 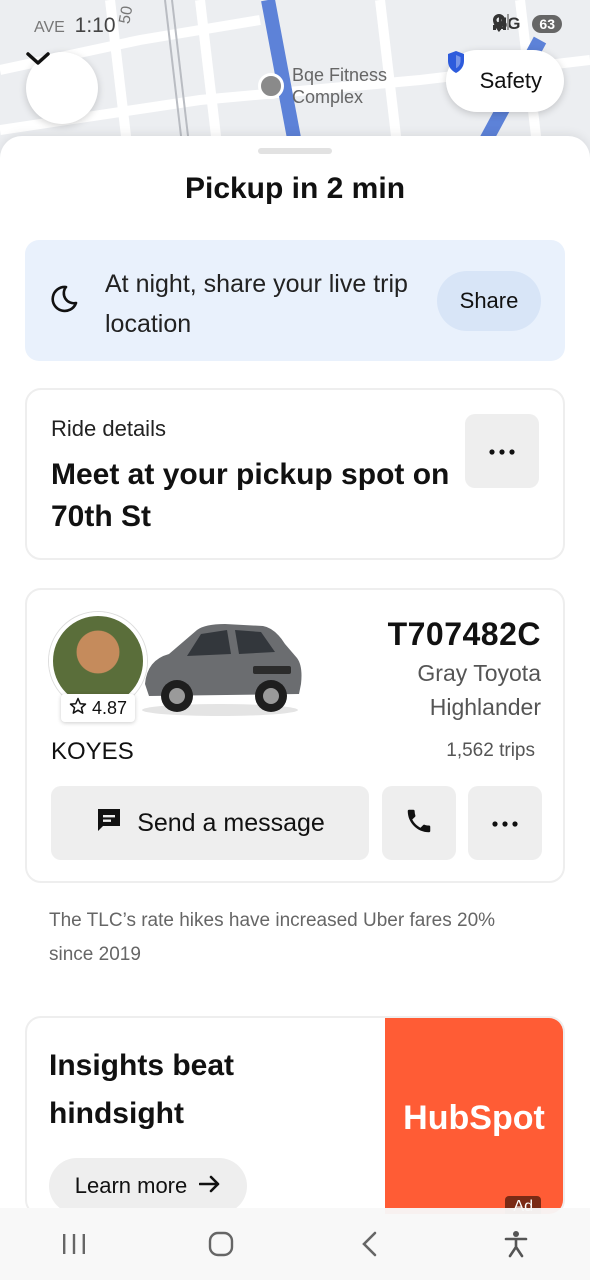 I want to click on ride-details-more-button, so click(x=502, y=451).